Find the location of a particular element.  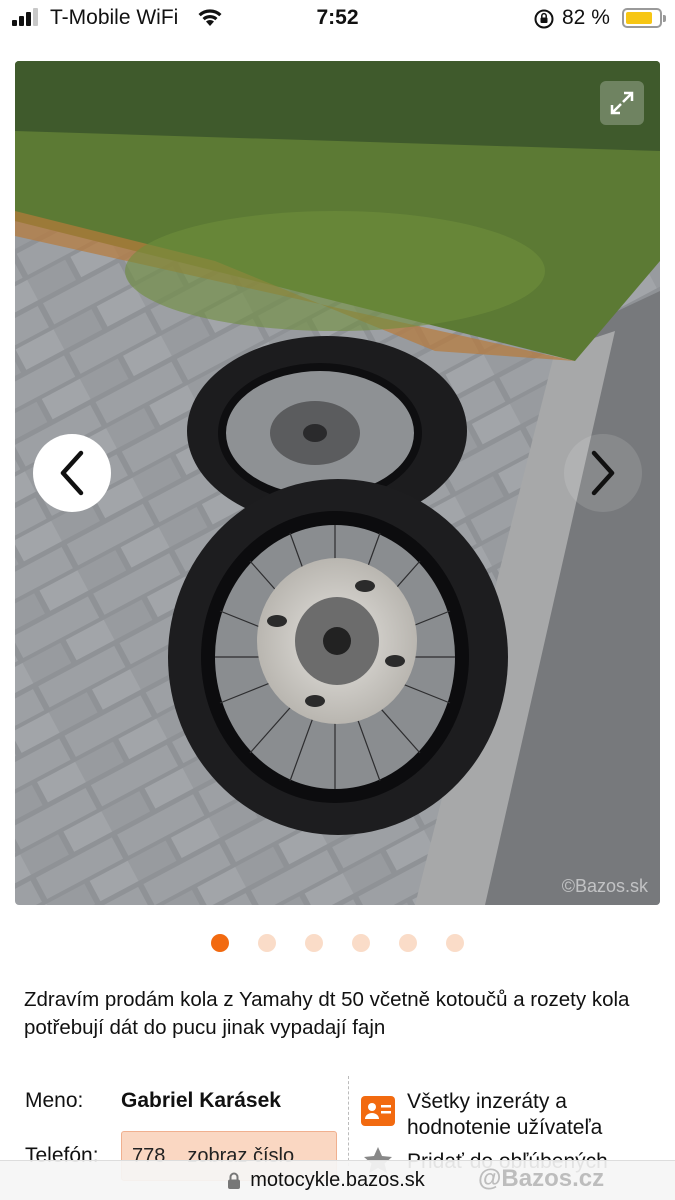

previous-photo-button is located at coordinates (72, 473).